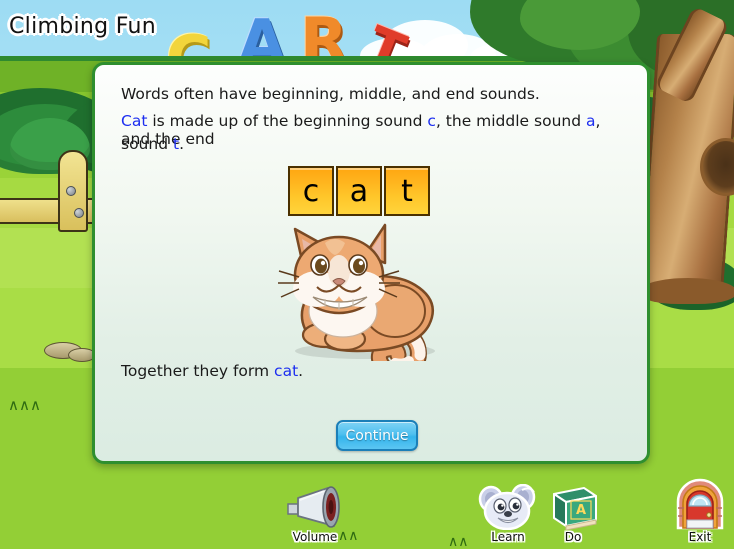  What do you see at coordinates (147, 144) in the screenshot?
I see `text-fragment: sound` at bounding box center [147, 144].